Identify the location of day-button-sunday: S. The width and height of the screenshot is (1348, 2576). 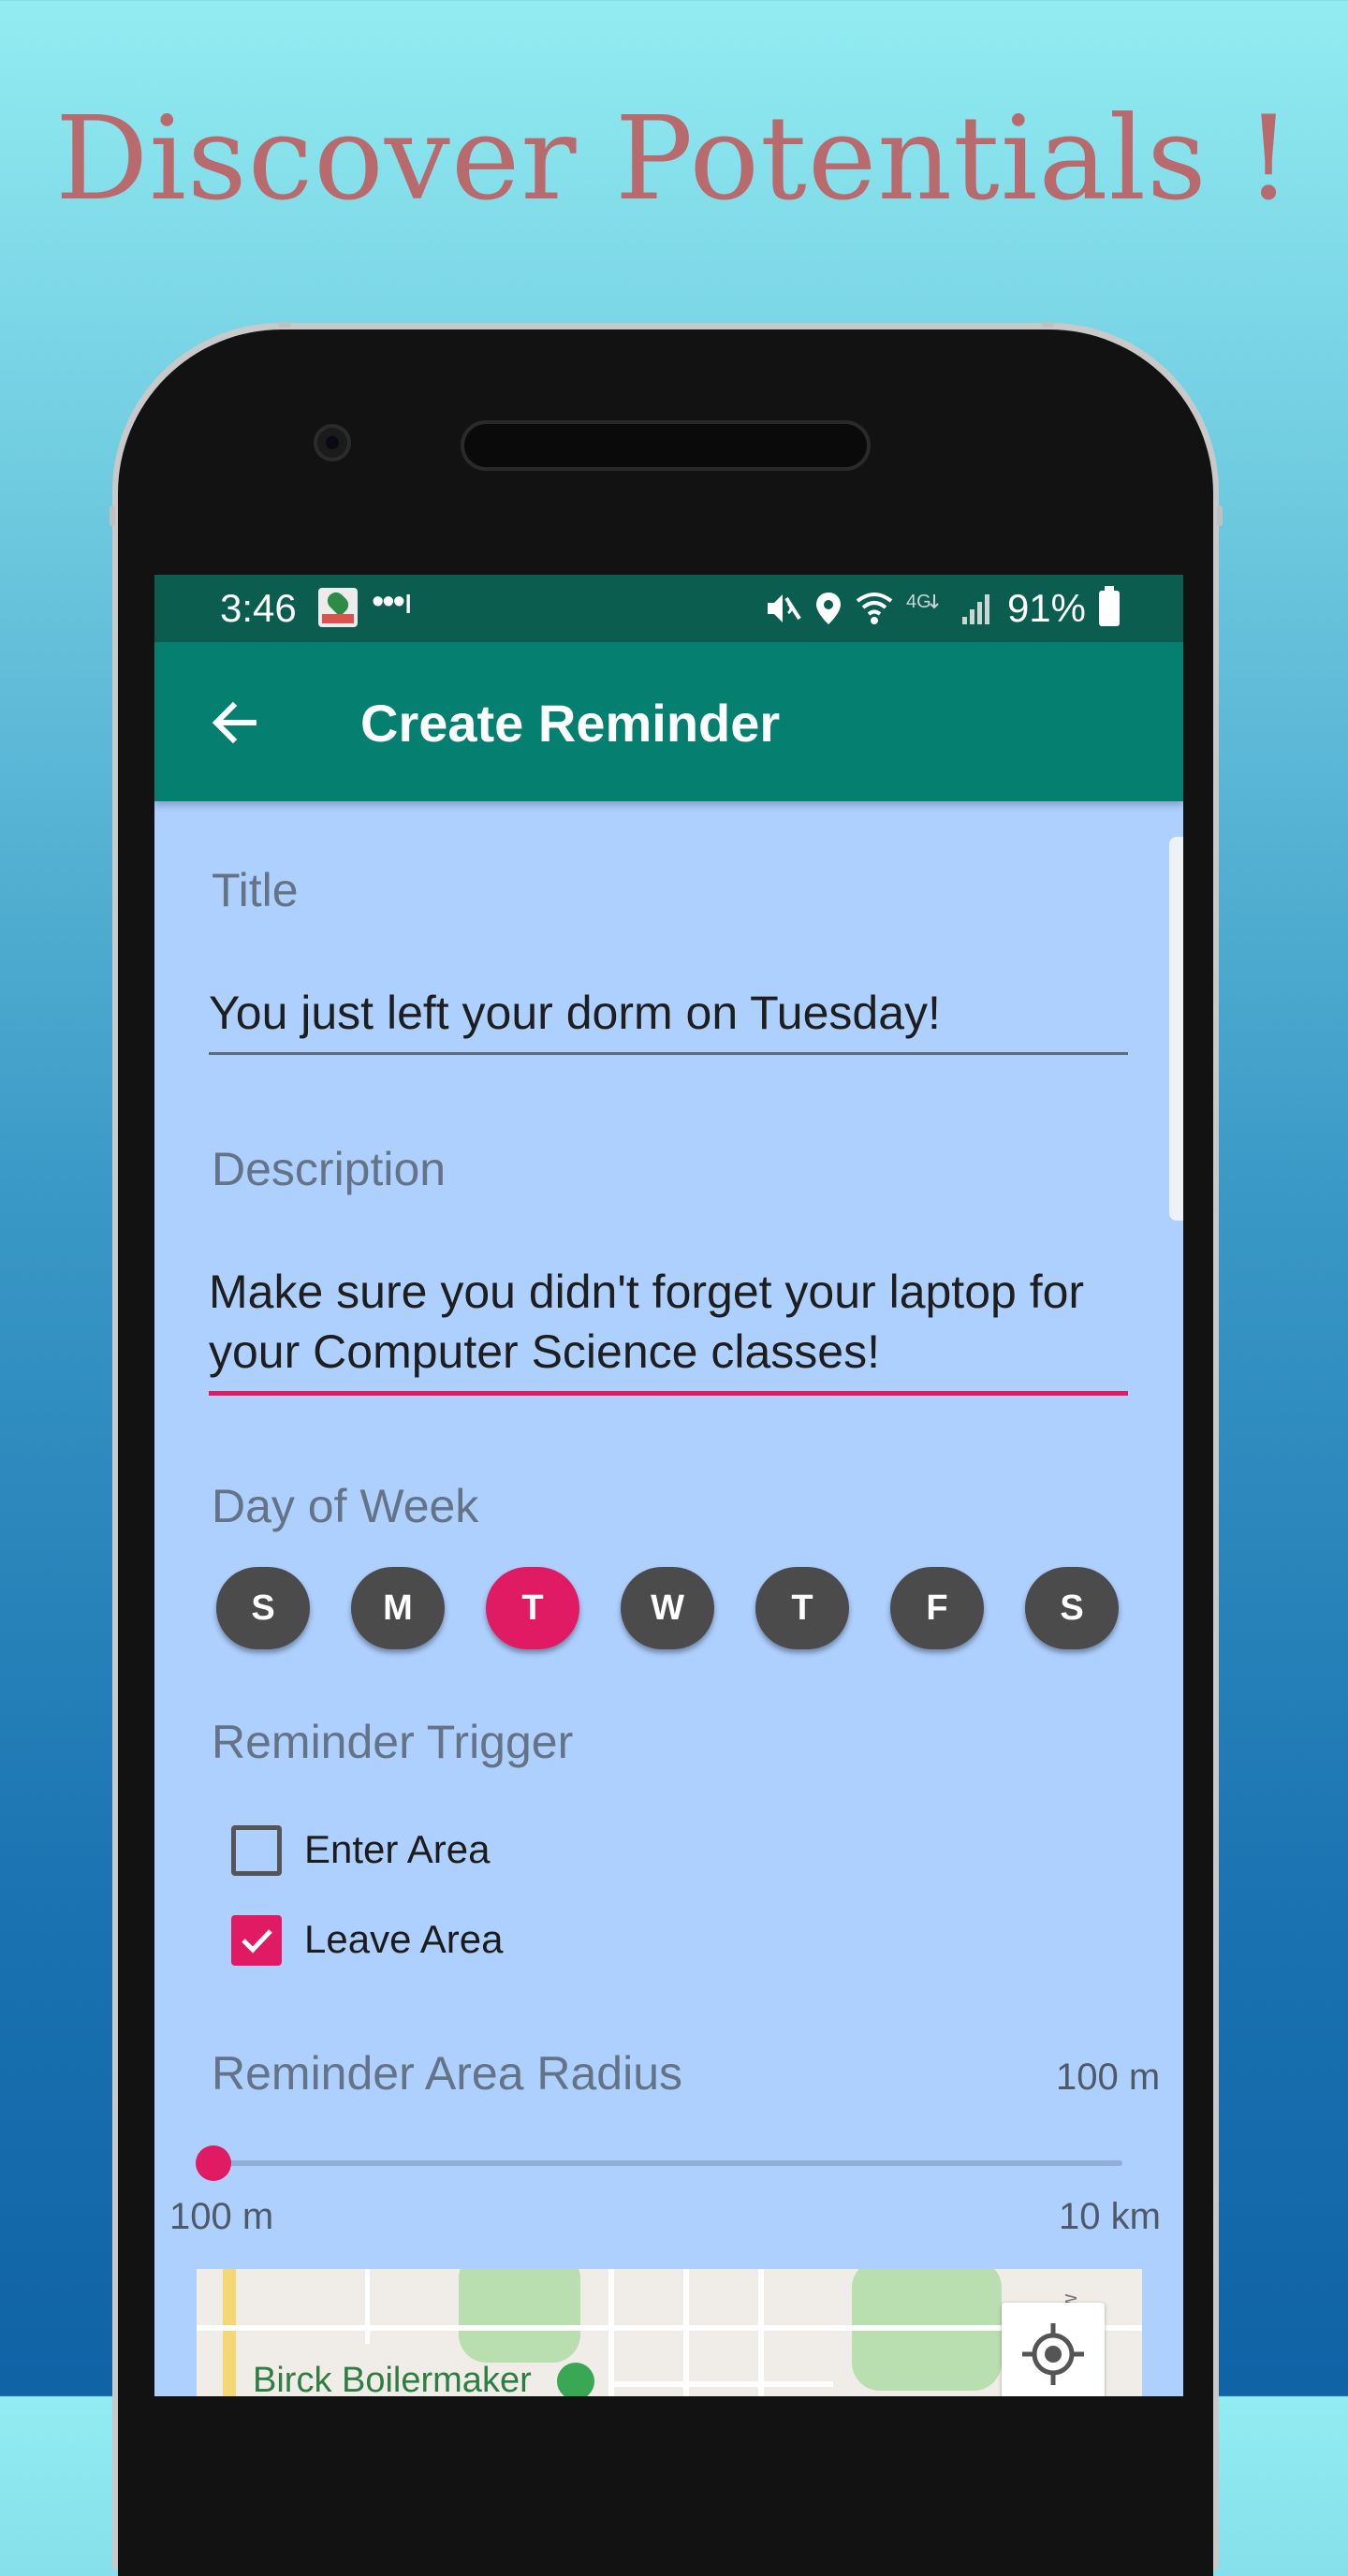
(263, 1608).